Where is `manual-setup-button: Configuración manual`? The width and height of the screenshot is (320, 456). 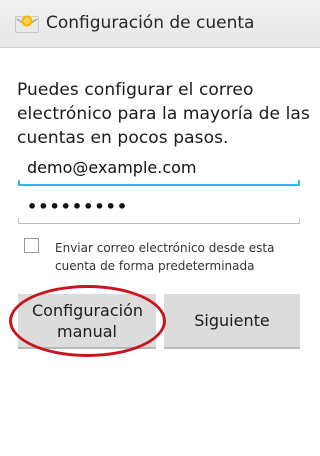
manual-setup-button: Configuración manual is located at coordinates (87, 321).